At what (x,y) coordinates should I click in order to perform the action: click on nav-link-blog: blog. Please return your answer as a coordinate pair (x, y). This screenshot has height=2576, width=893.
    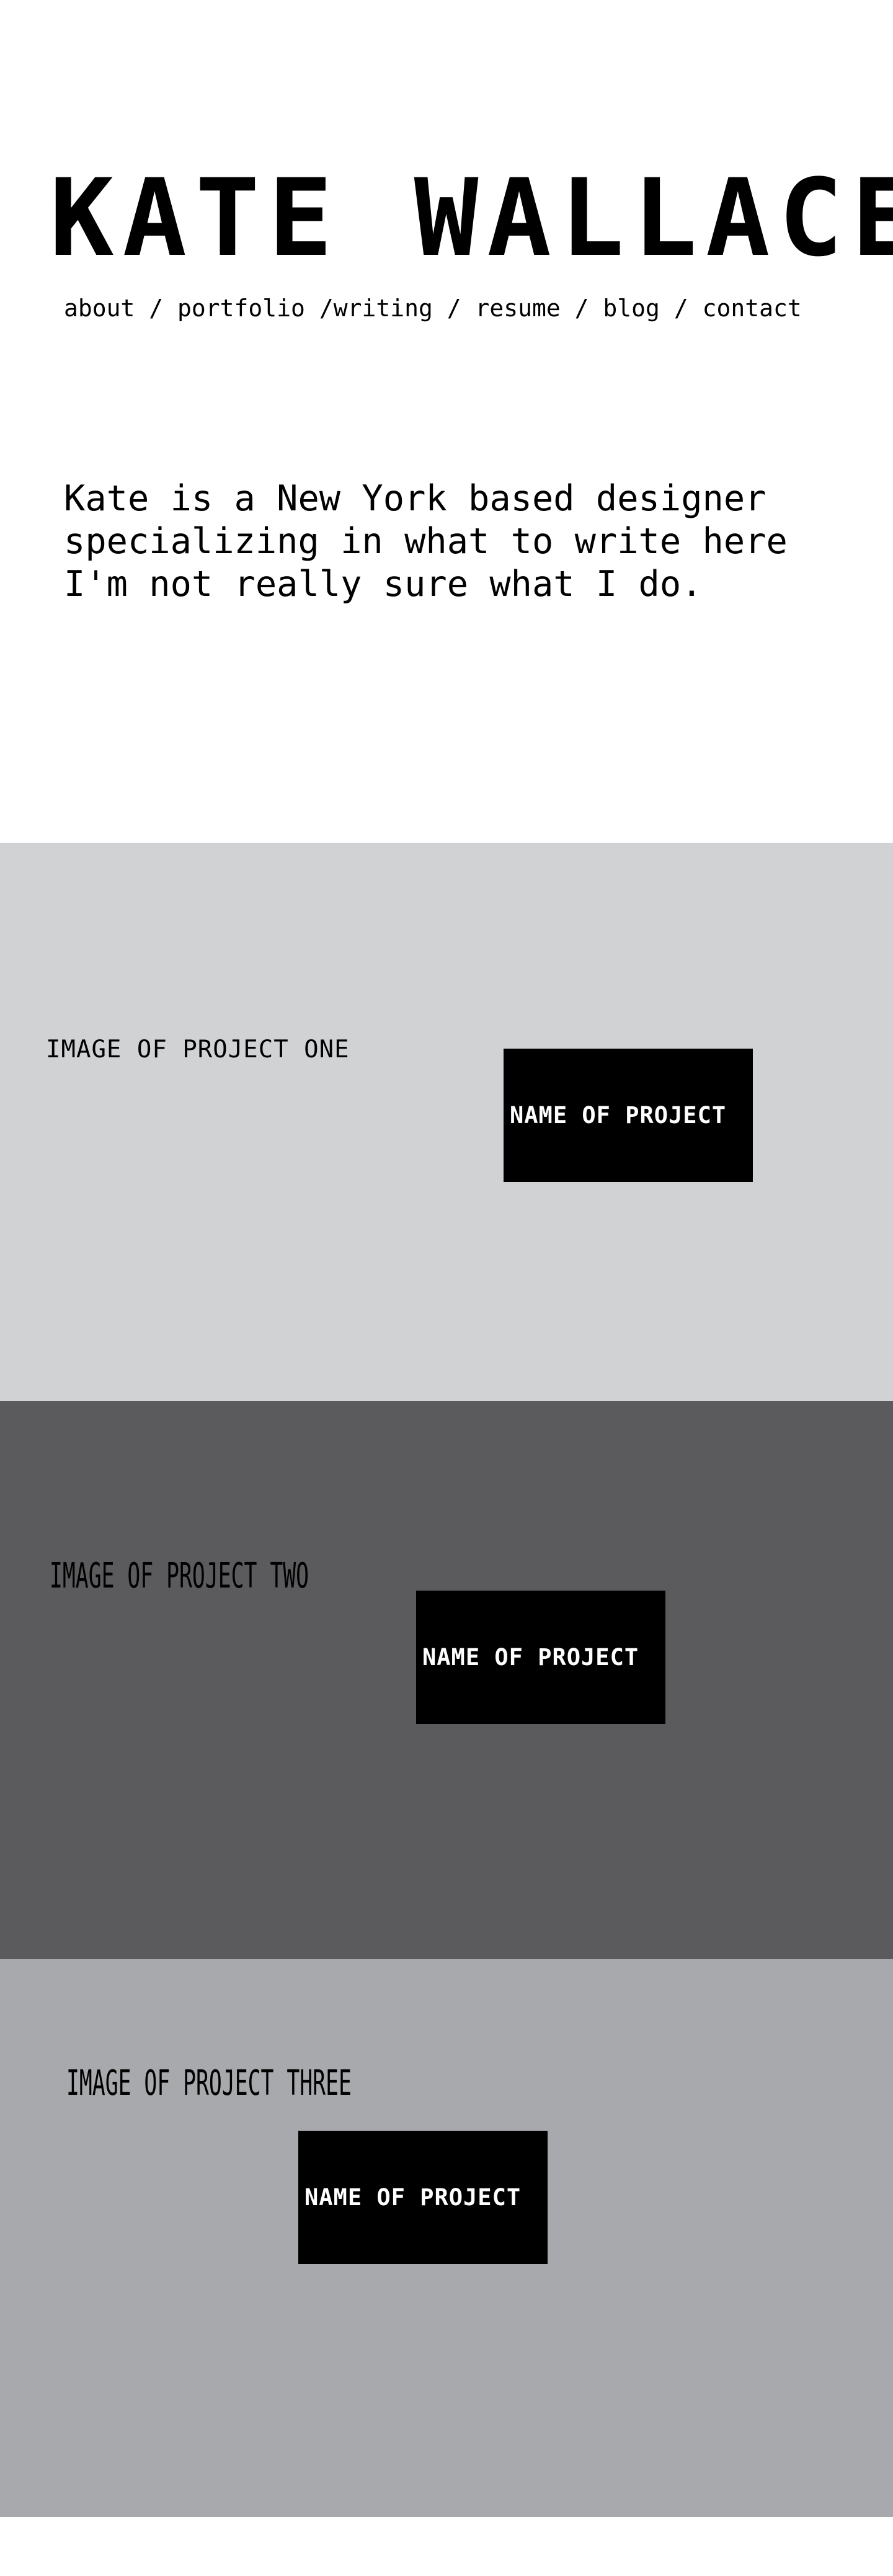
    Looking at the image, I should click on (631, 308).